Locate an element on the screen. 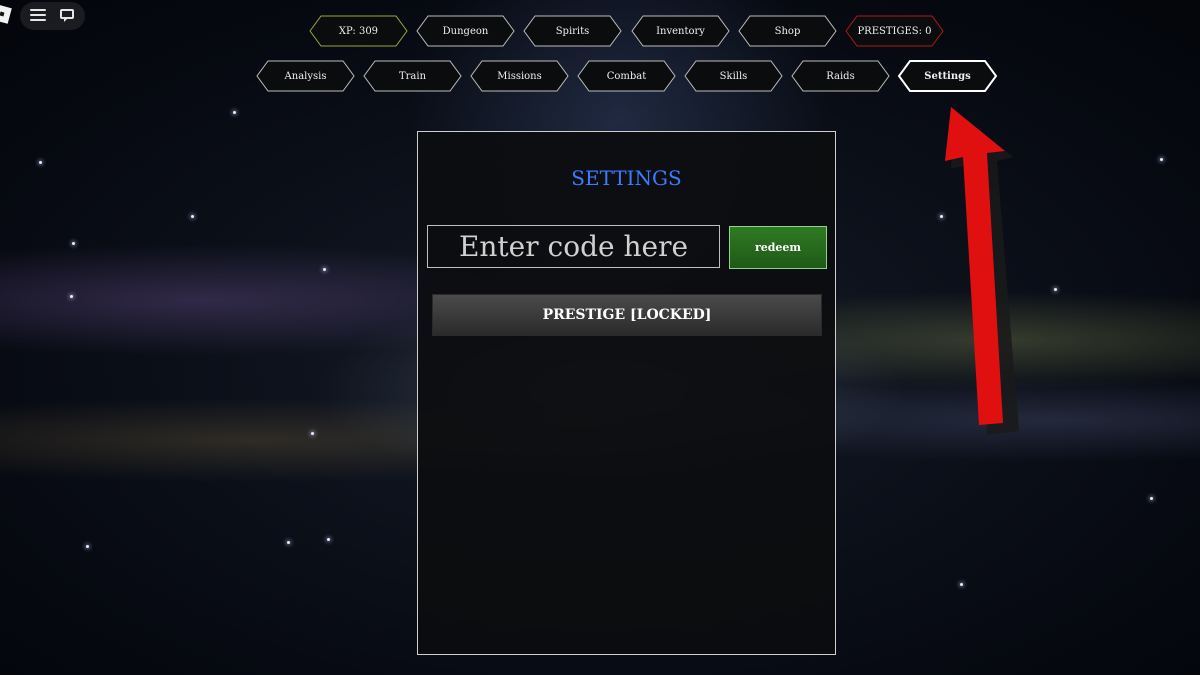 This screenshot has width=1200, height=675. nav-button-dungeon: Dungeon is located at coordinates (465, 31).